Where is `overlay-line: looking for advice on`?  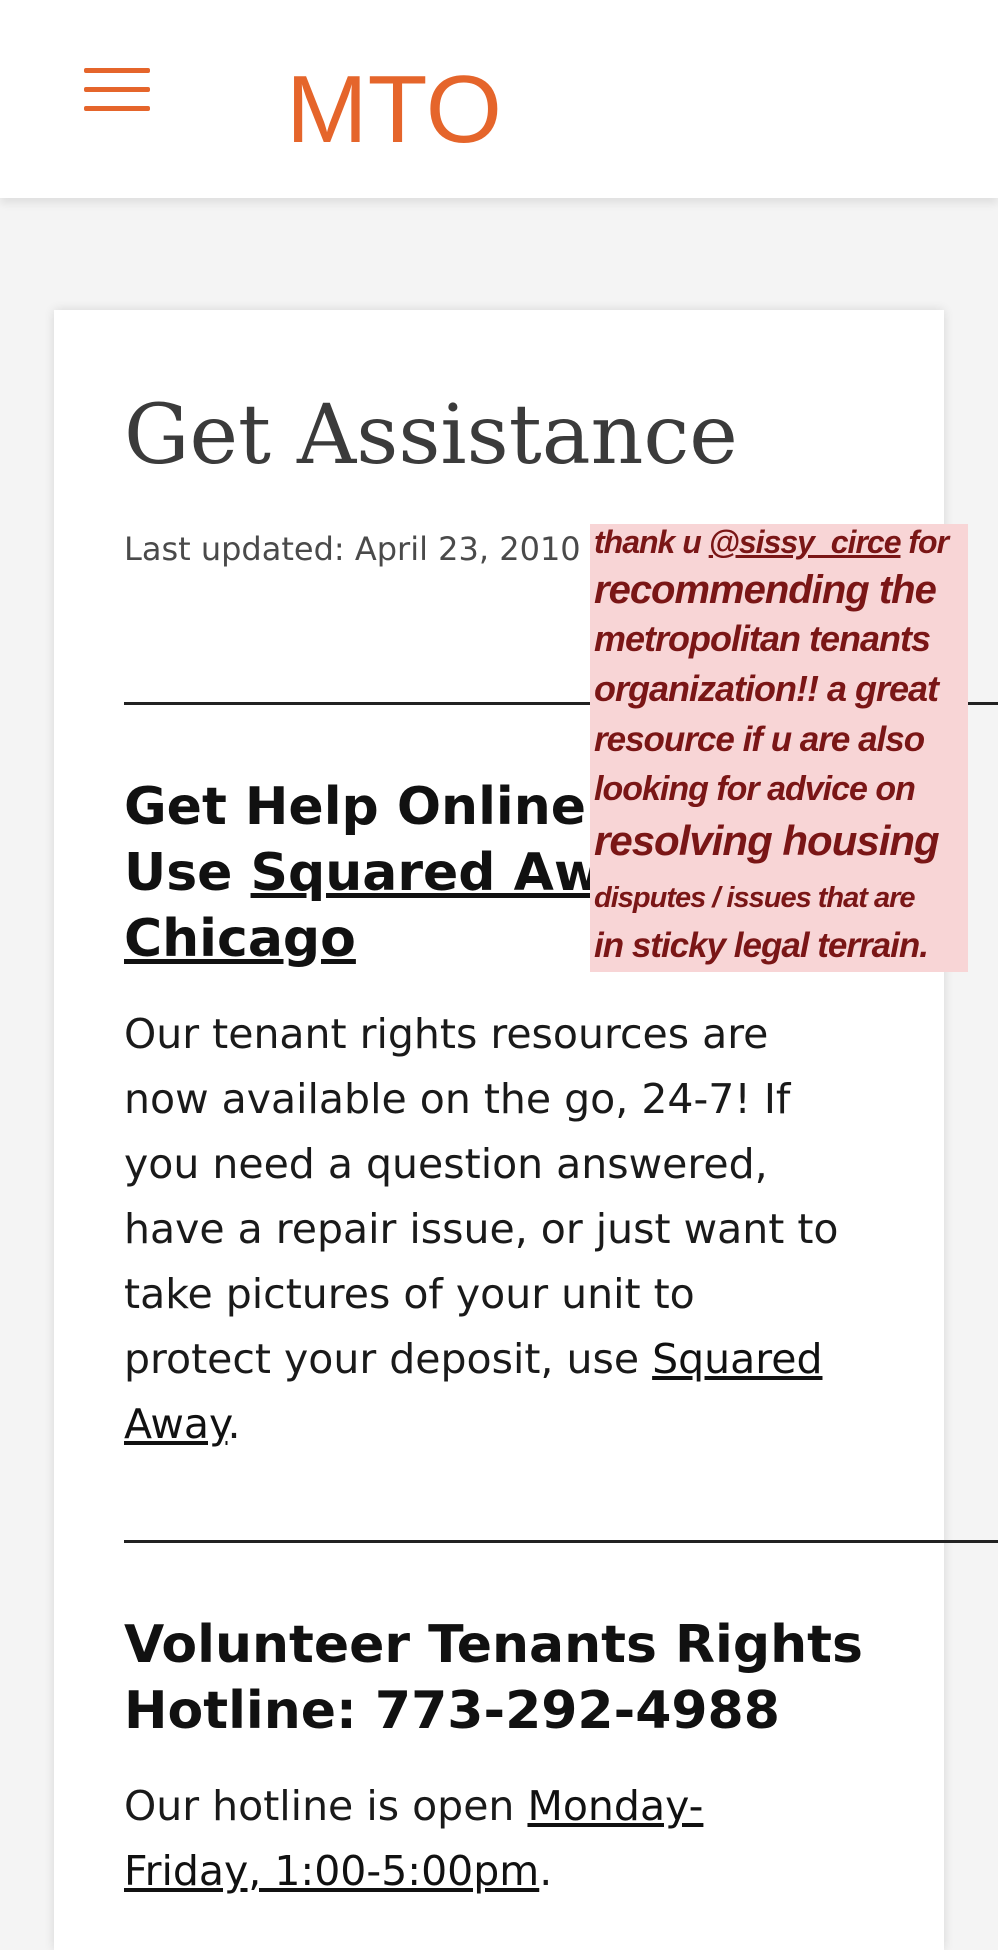 overlay-line: looking for advice on is located at coordinates (755, 789).